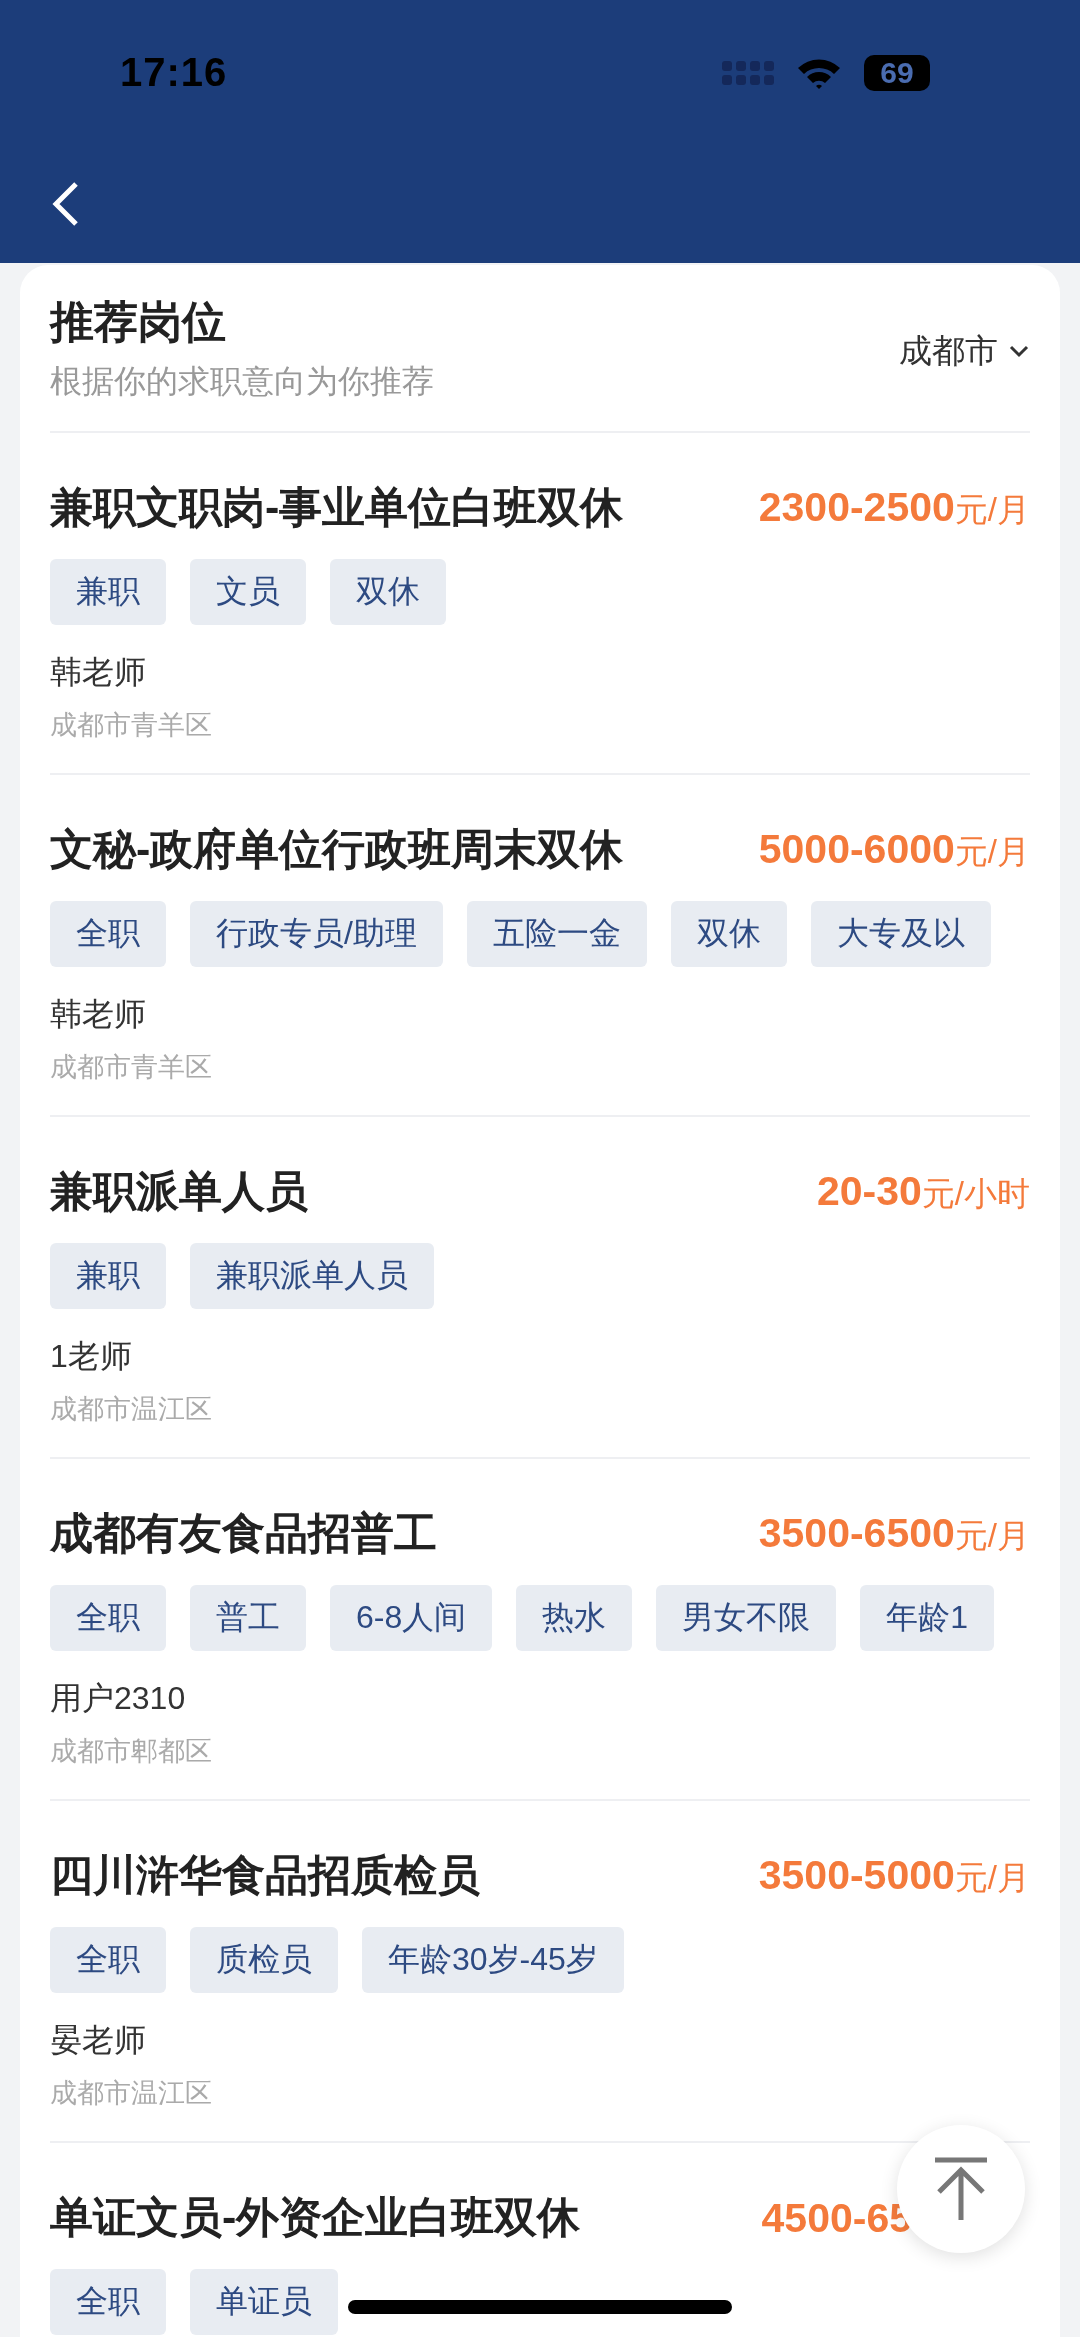 This screenshot has width=1080, height=2337. Describe the element at coordinates (242, 381) in the screenshot. I see `section-subtitle: 根据你的求职意向为你推荐` at that location.